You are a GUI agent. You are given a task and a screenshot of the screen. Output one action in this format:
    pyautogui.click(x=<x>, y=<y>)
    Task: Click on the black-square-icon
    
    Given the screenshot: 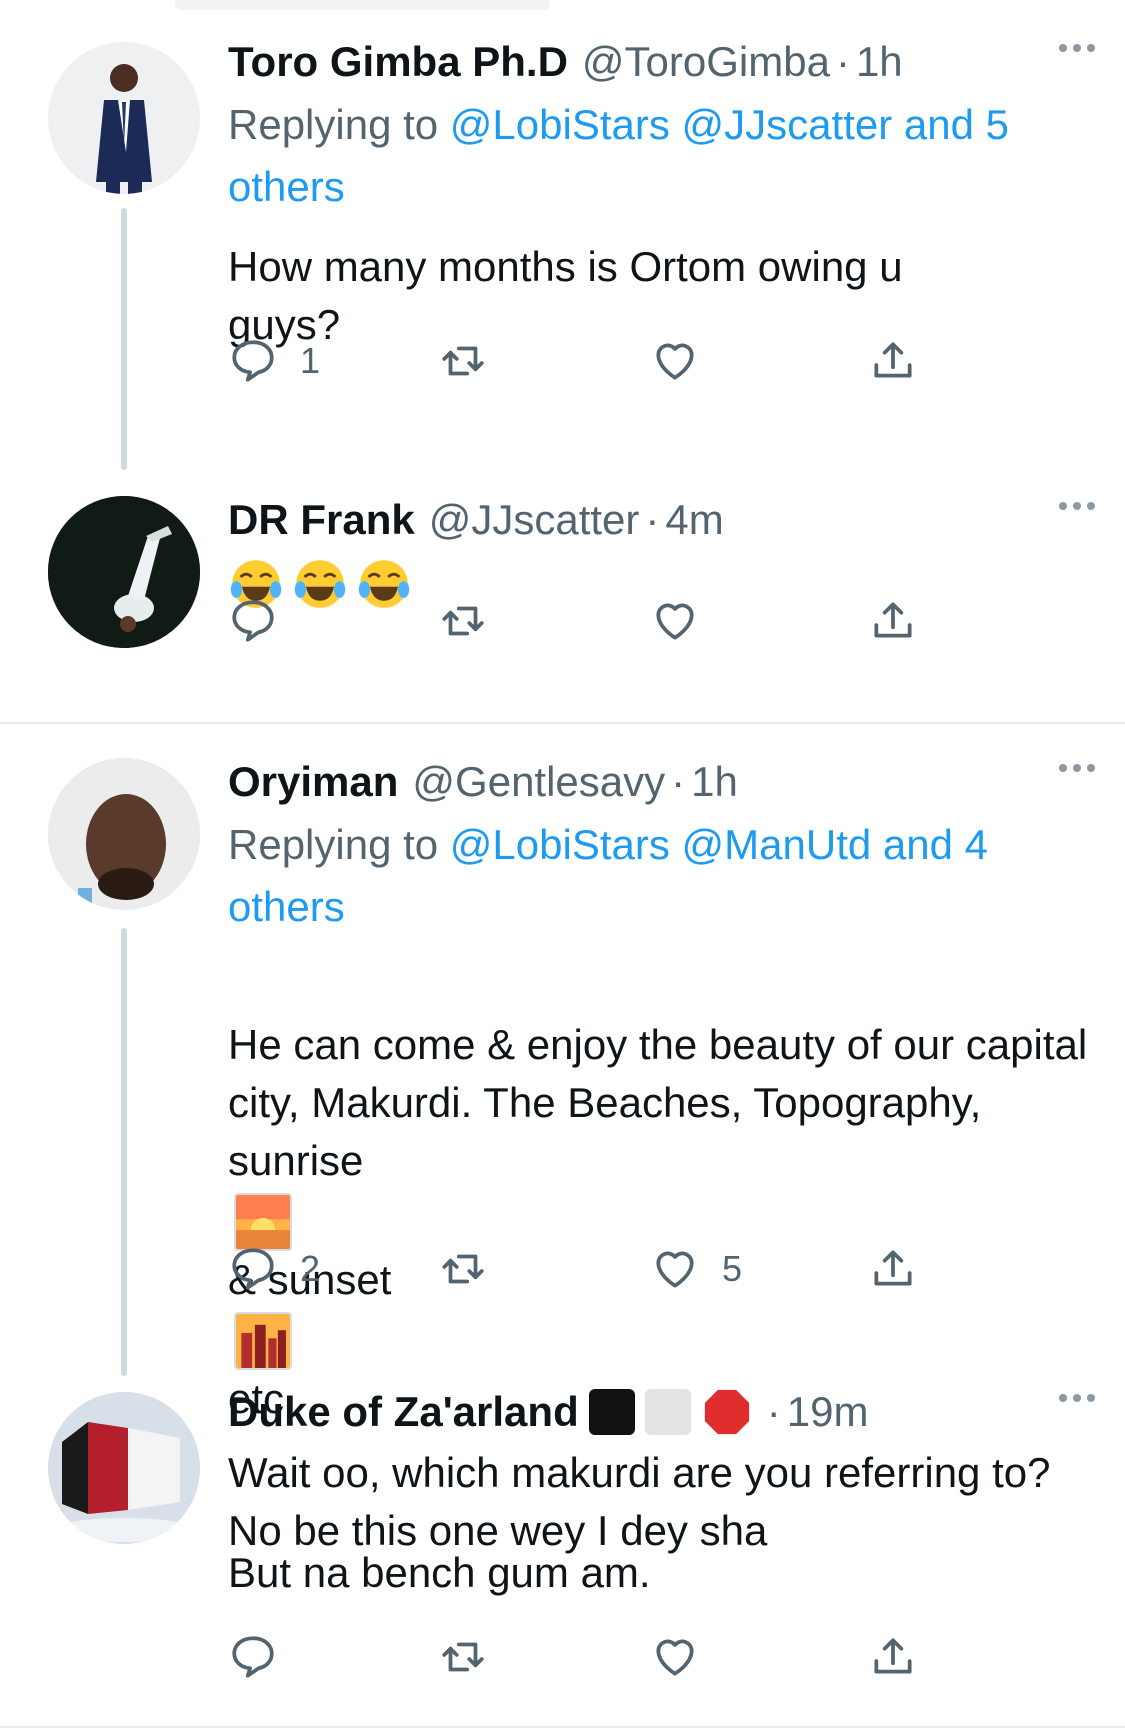 What is the action you would take?
    pyautogui.click(x=611, y=1412)
    